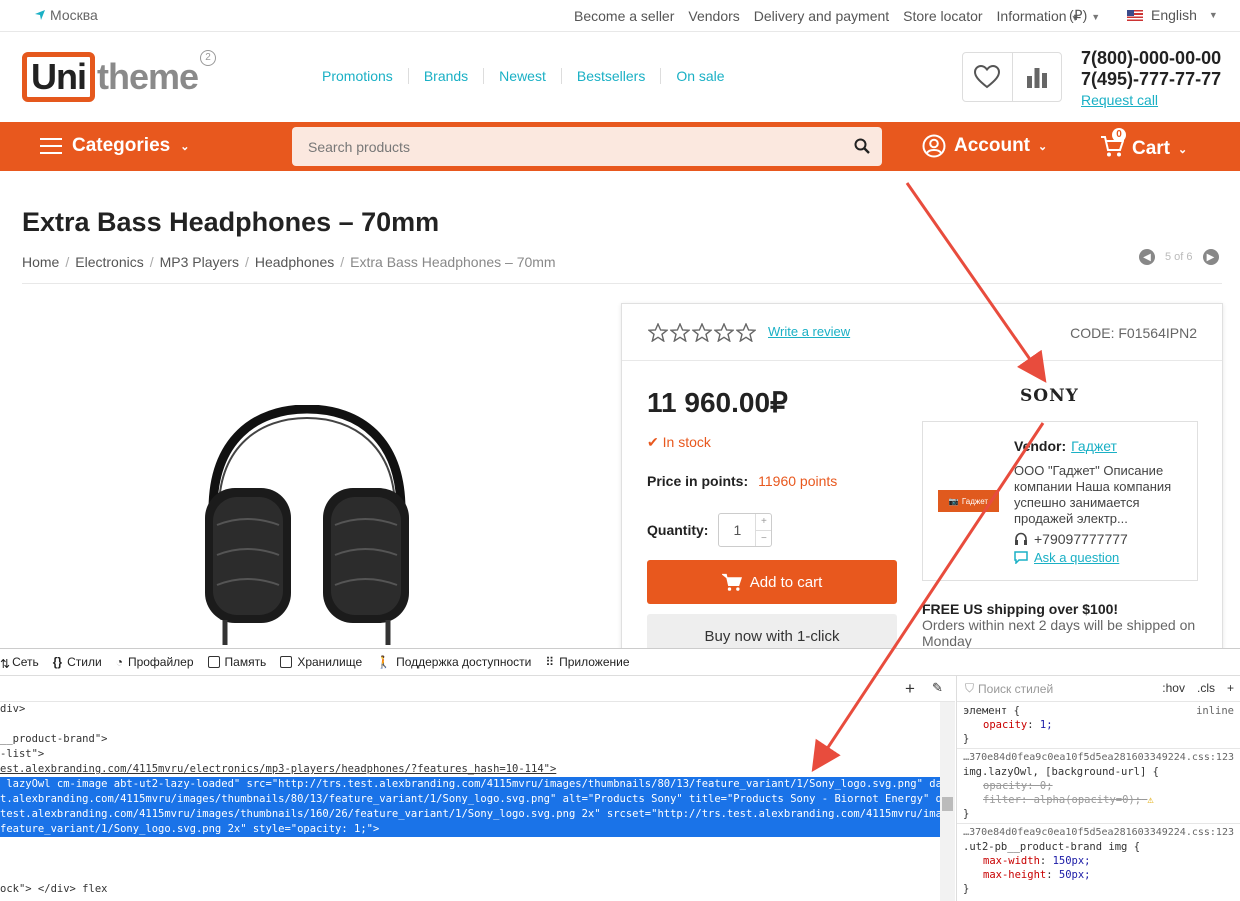 The width and height of the screenshot is (1240, 901). Describe the element at coordinates (610, 76) in the screenshot. I see `nav-bestsellers: Bestsellers` at that location.